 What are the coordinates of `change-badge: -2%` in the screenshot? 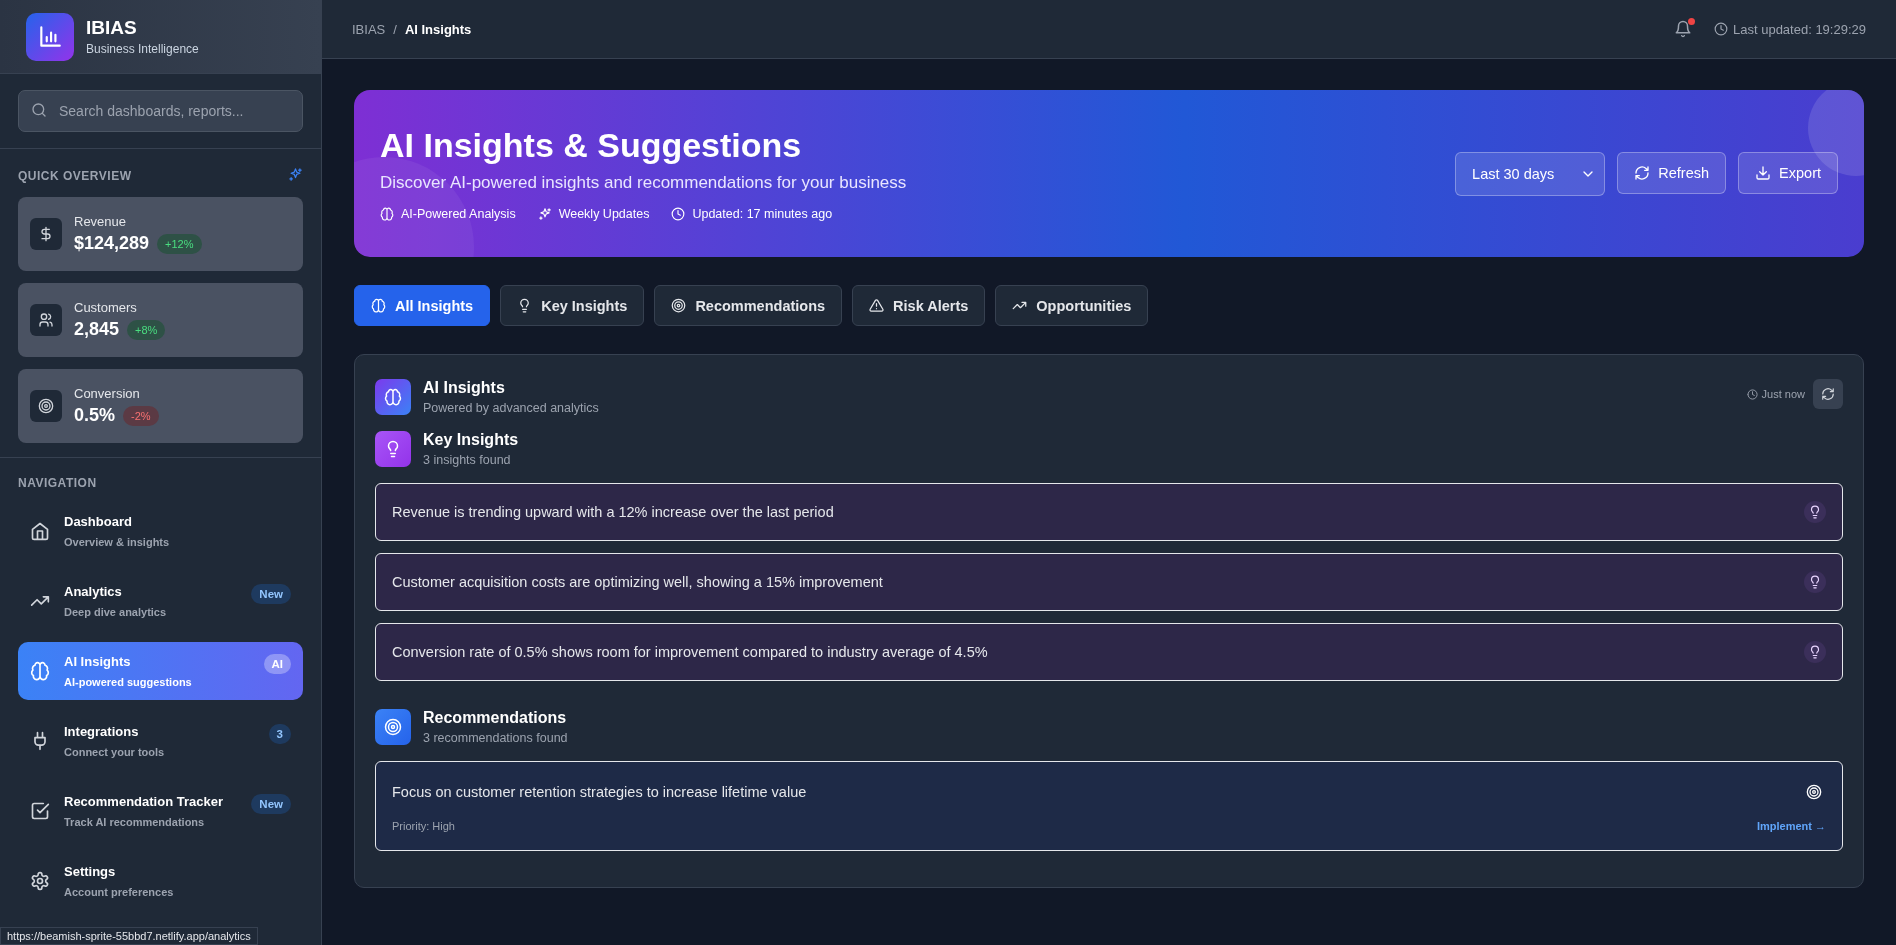 It's located at (141, 415).